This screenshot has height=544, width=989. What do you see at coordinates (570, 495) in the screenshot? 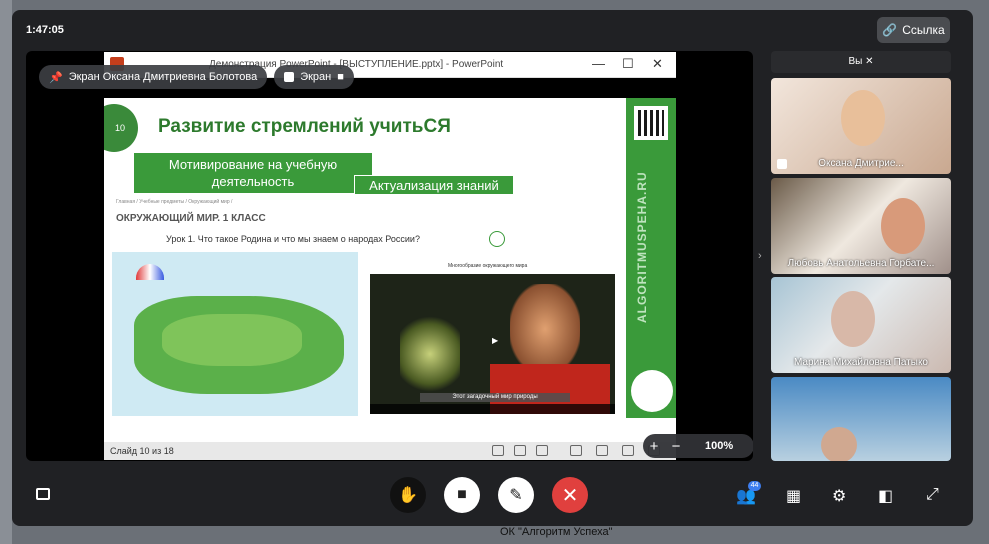
I see `end-call-button: ✕` at bounding box center [570, 495].